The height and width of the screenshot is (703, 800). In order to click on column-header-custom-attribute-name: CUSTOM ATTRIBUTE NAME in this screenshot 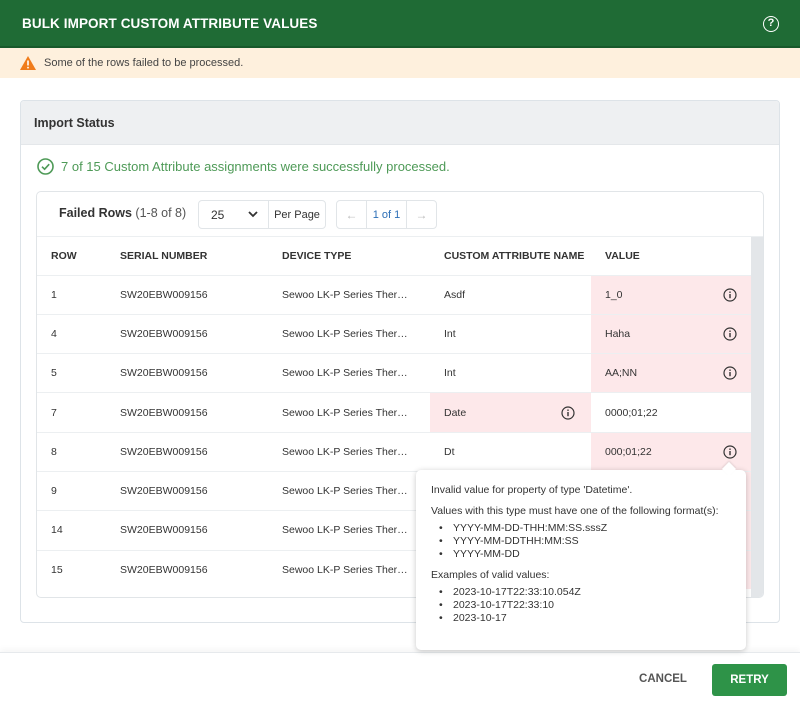, I will do `click(510, 256)`.